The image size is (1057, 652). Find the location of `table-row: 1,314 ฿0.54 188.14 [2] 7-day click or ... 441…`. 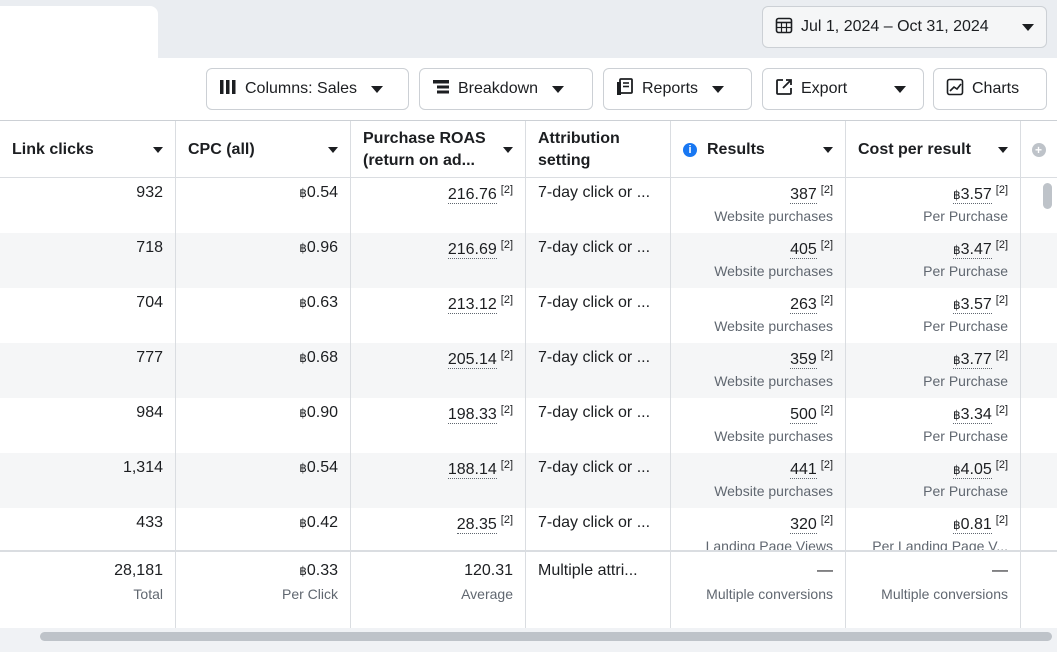

table-row: 1,314 ฿0.54 188.14 [2] 7-day click or ... 441… is located at coordinates (528, 480).